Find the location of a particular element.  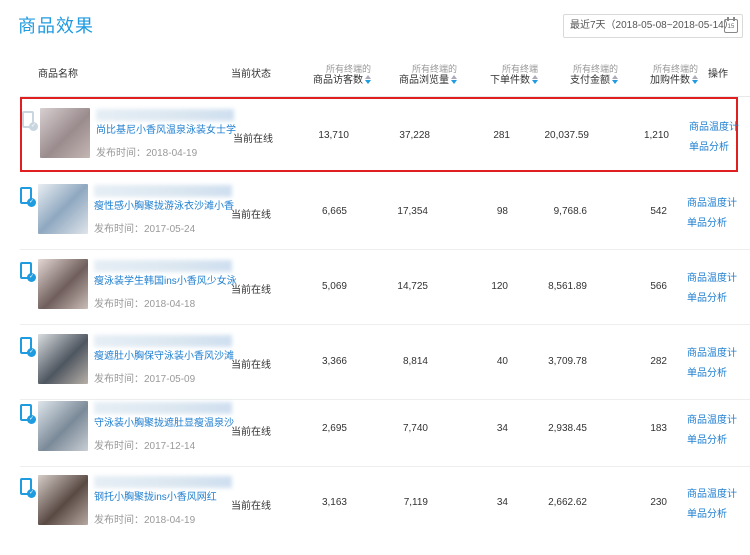

views-value: 17,354 is located at coordinates (412, 211).